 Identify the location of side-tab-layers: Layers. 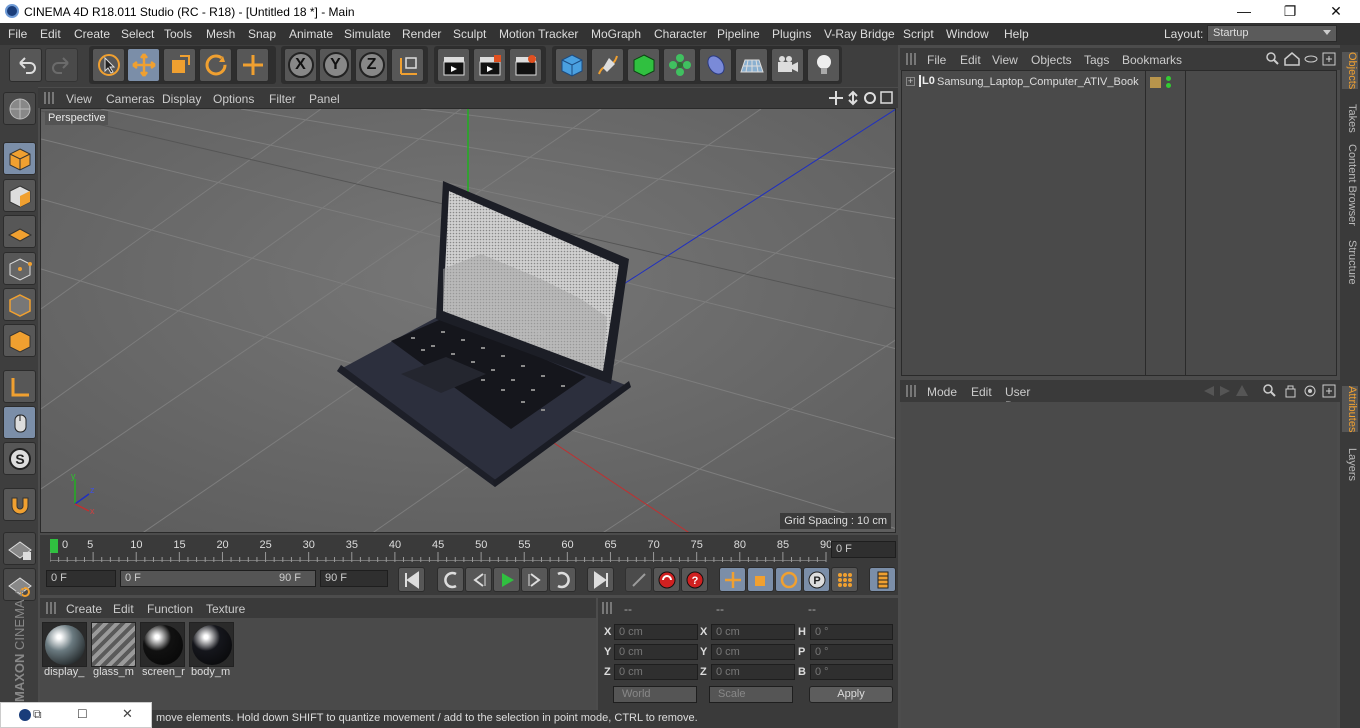
(1350, 464).